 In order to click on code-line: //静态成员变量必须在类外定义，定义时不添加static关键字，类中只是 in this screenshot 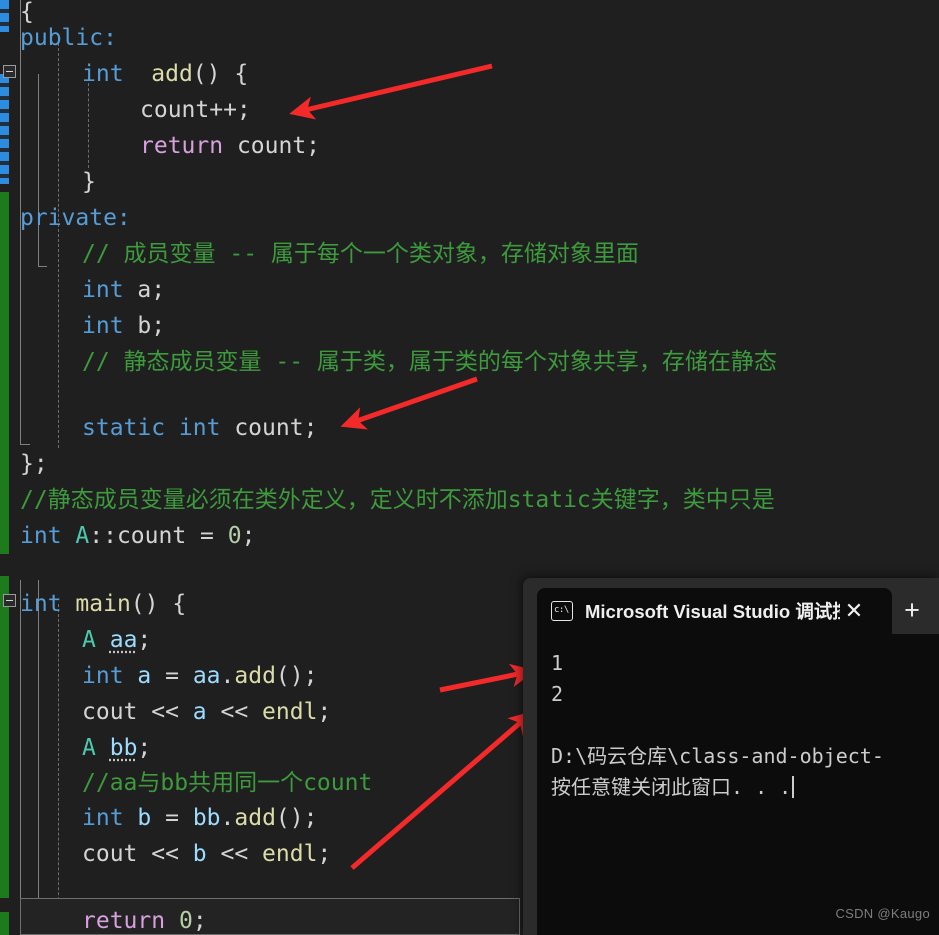, I will do `click(397, 500)`.